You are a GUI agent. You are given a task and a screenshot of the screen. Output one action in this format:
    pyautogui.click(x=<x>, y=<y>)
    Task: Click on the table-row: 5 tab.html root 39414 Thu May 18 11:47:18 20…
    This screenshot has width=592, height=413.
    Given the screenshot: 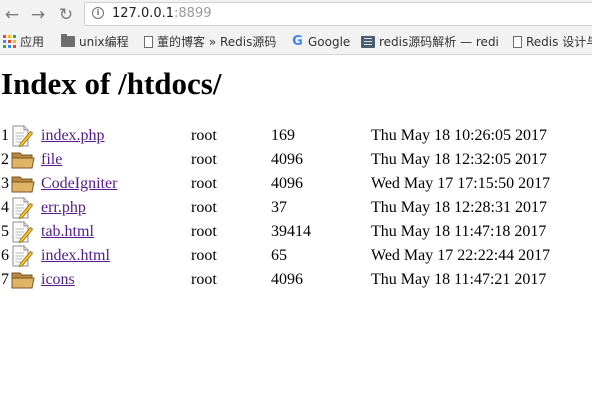 What is the action you would take?
    pyautogui.click(x=296, y=232)
    